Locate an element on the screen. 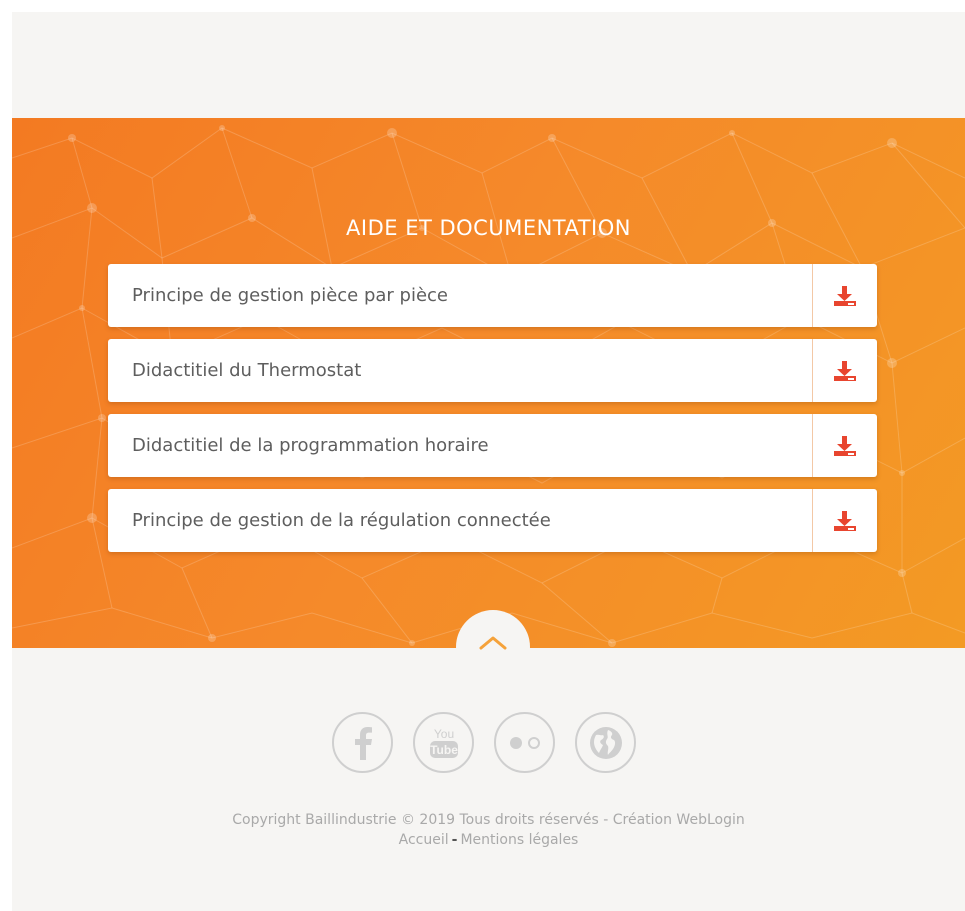 The width and height of the screenshot is (965, 911). document-item: Didactitiel du Thermostat is located at coordinates (492, 370).